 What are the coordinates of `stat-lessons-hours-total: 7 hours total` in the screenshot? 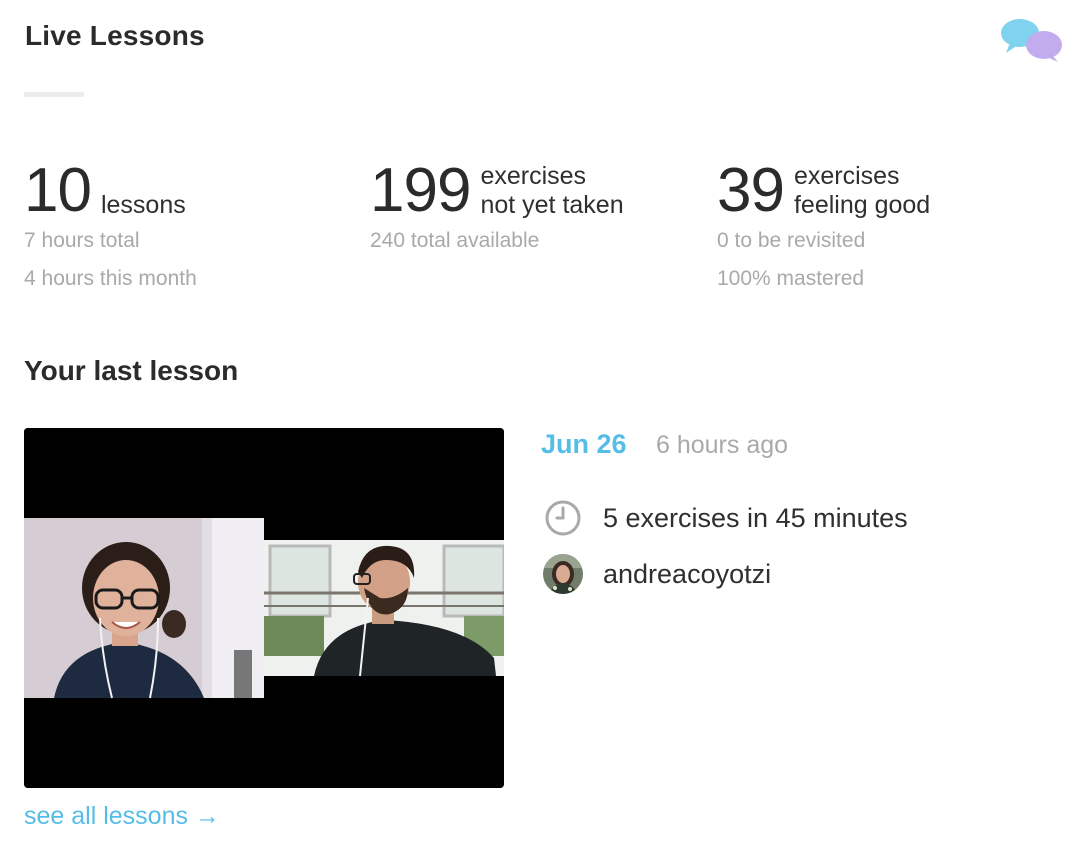 It's located at (82, 240).